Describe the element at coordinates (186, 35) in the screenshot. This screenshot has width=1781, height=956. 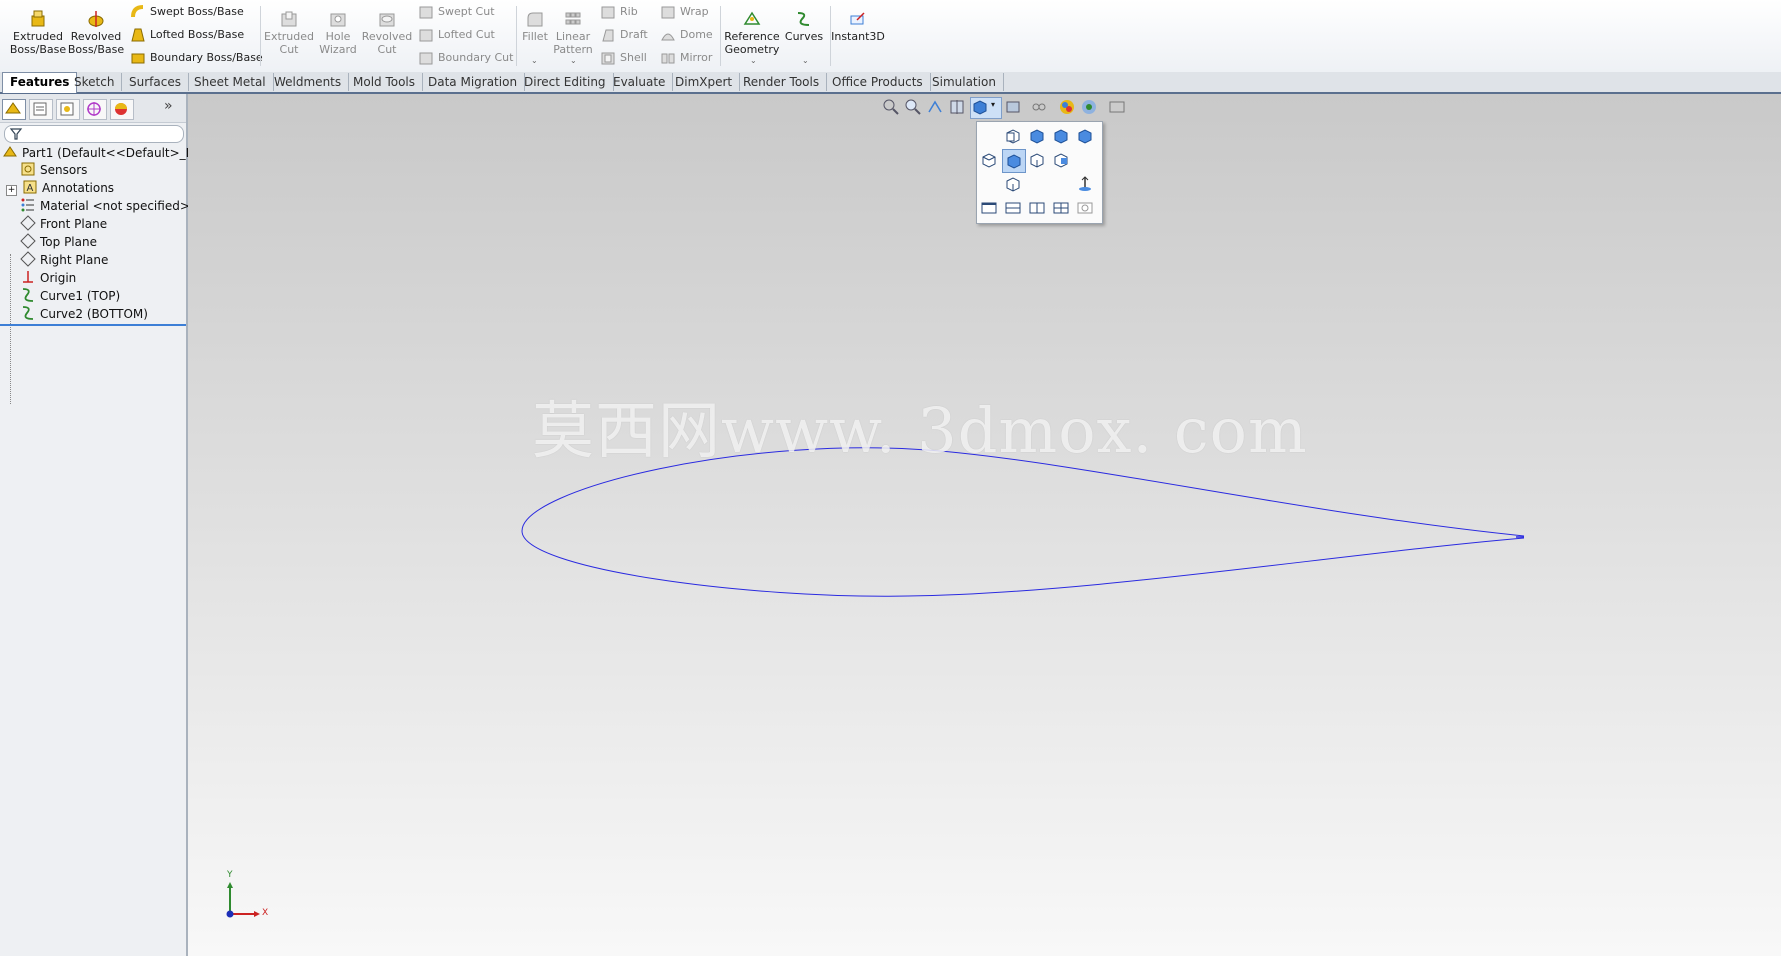
I see `lofted-boss-button: Lofted Boss/Base` at that location.